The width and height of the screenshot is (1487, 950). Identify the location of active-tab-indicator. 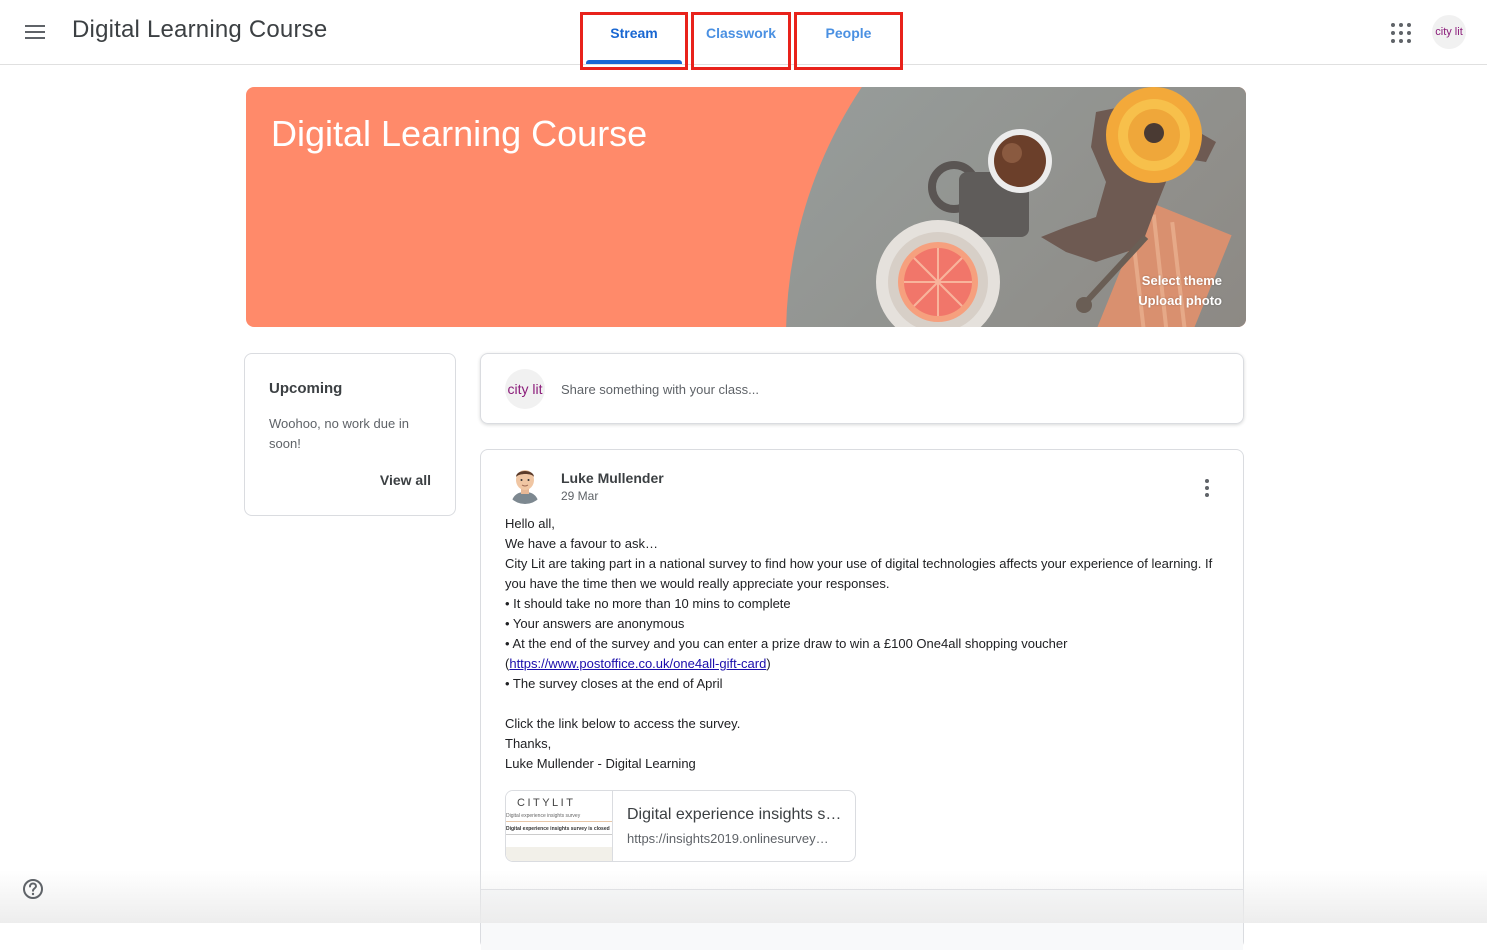
(634, 62).